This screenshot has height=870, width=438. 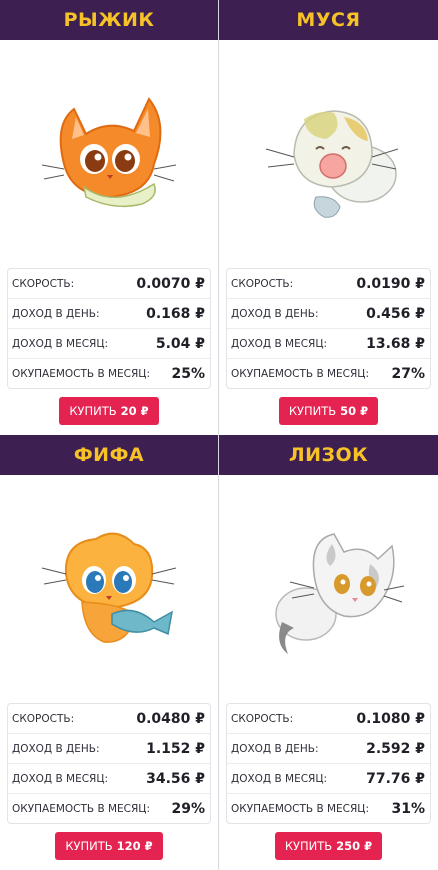 What do you see at coordinates (390, 718) in the screenshot?
I see `stat-value: 0.1080 ₽` at bounding box center [390, 718].